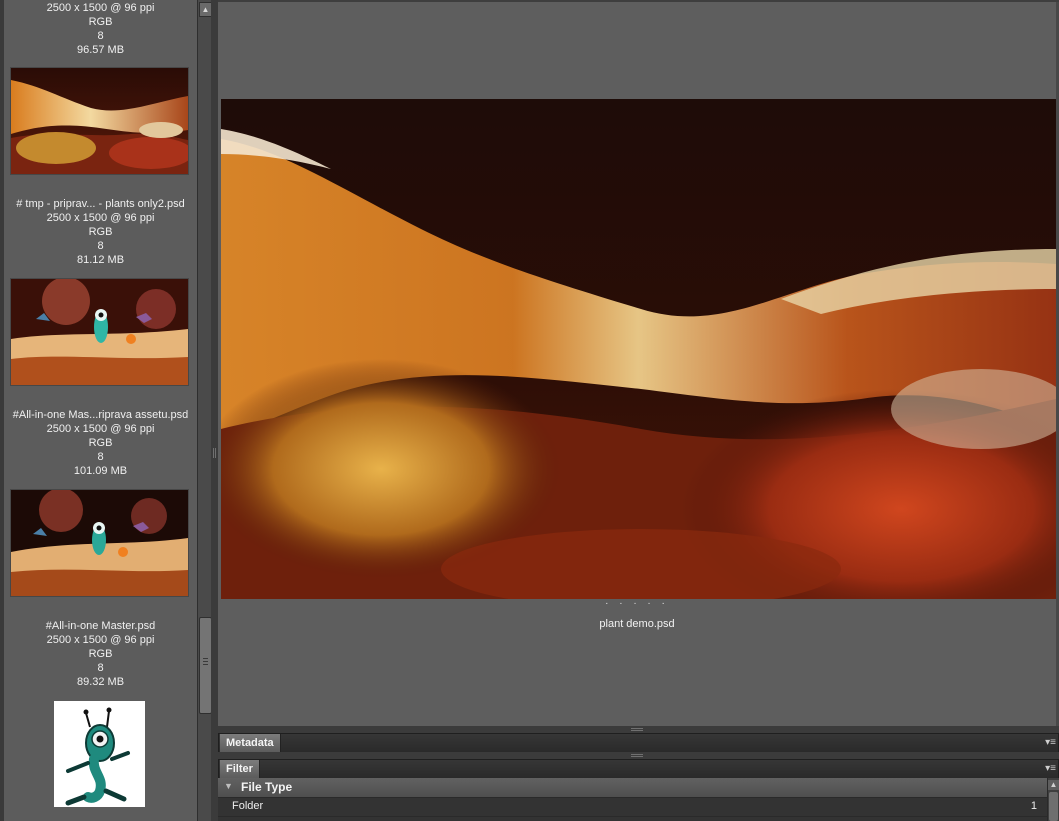  What do you see at coordinates (99, 121) in the screenshot?
I see `thumbnail-plants-only` at bounding box center [99, 121].